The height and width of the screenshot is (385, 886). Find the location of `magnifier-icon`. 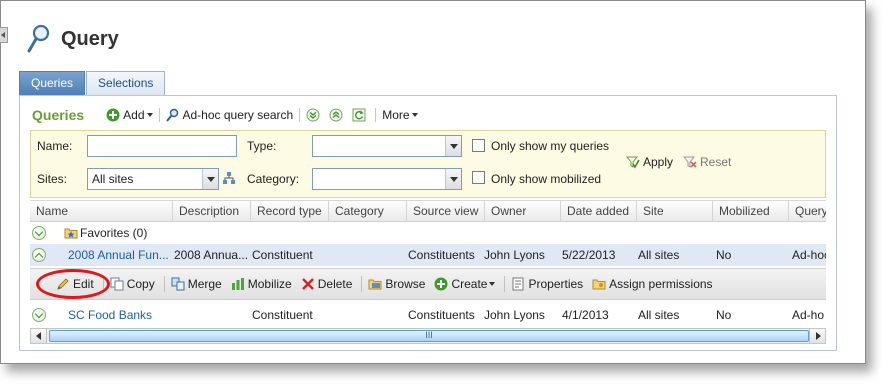

magnifier-icon is located at coordinates (38, 38).